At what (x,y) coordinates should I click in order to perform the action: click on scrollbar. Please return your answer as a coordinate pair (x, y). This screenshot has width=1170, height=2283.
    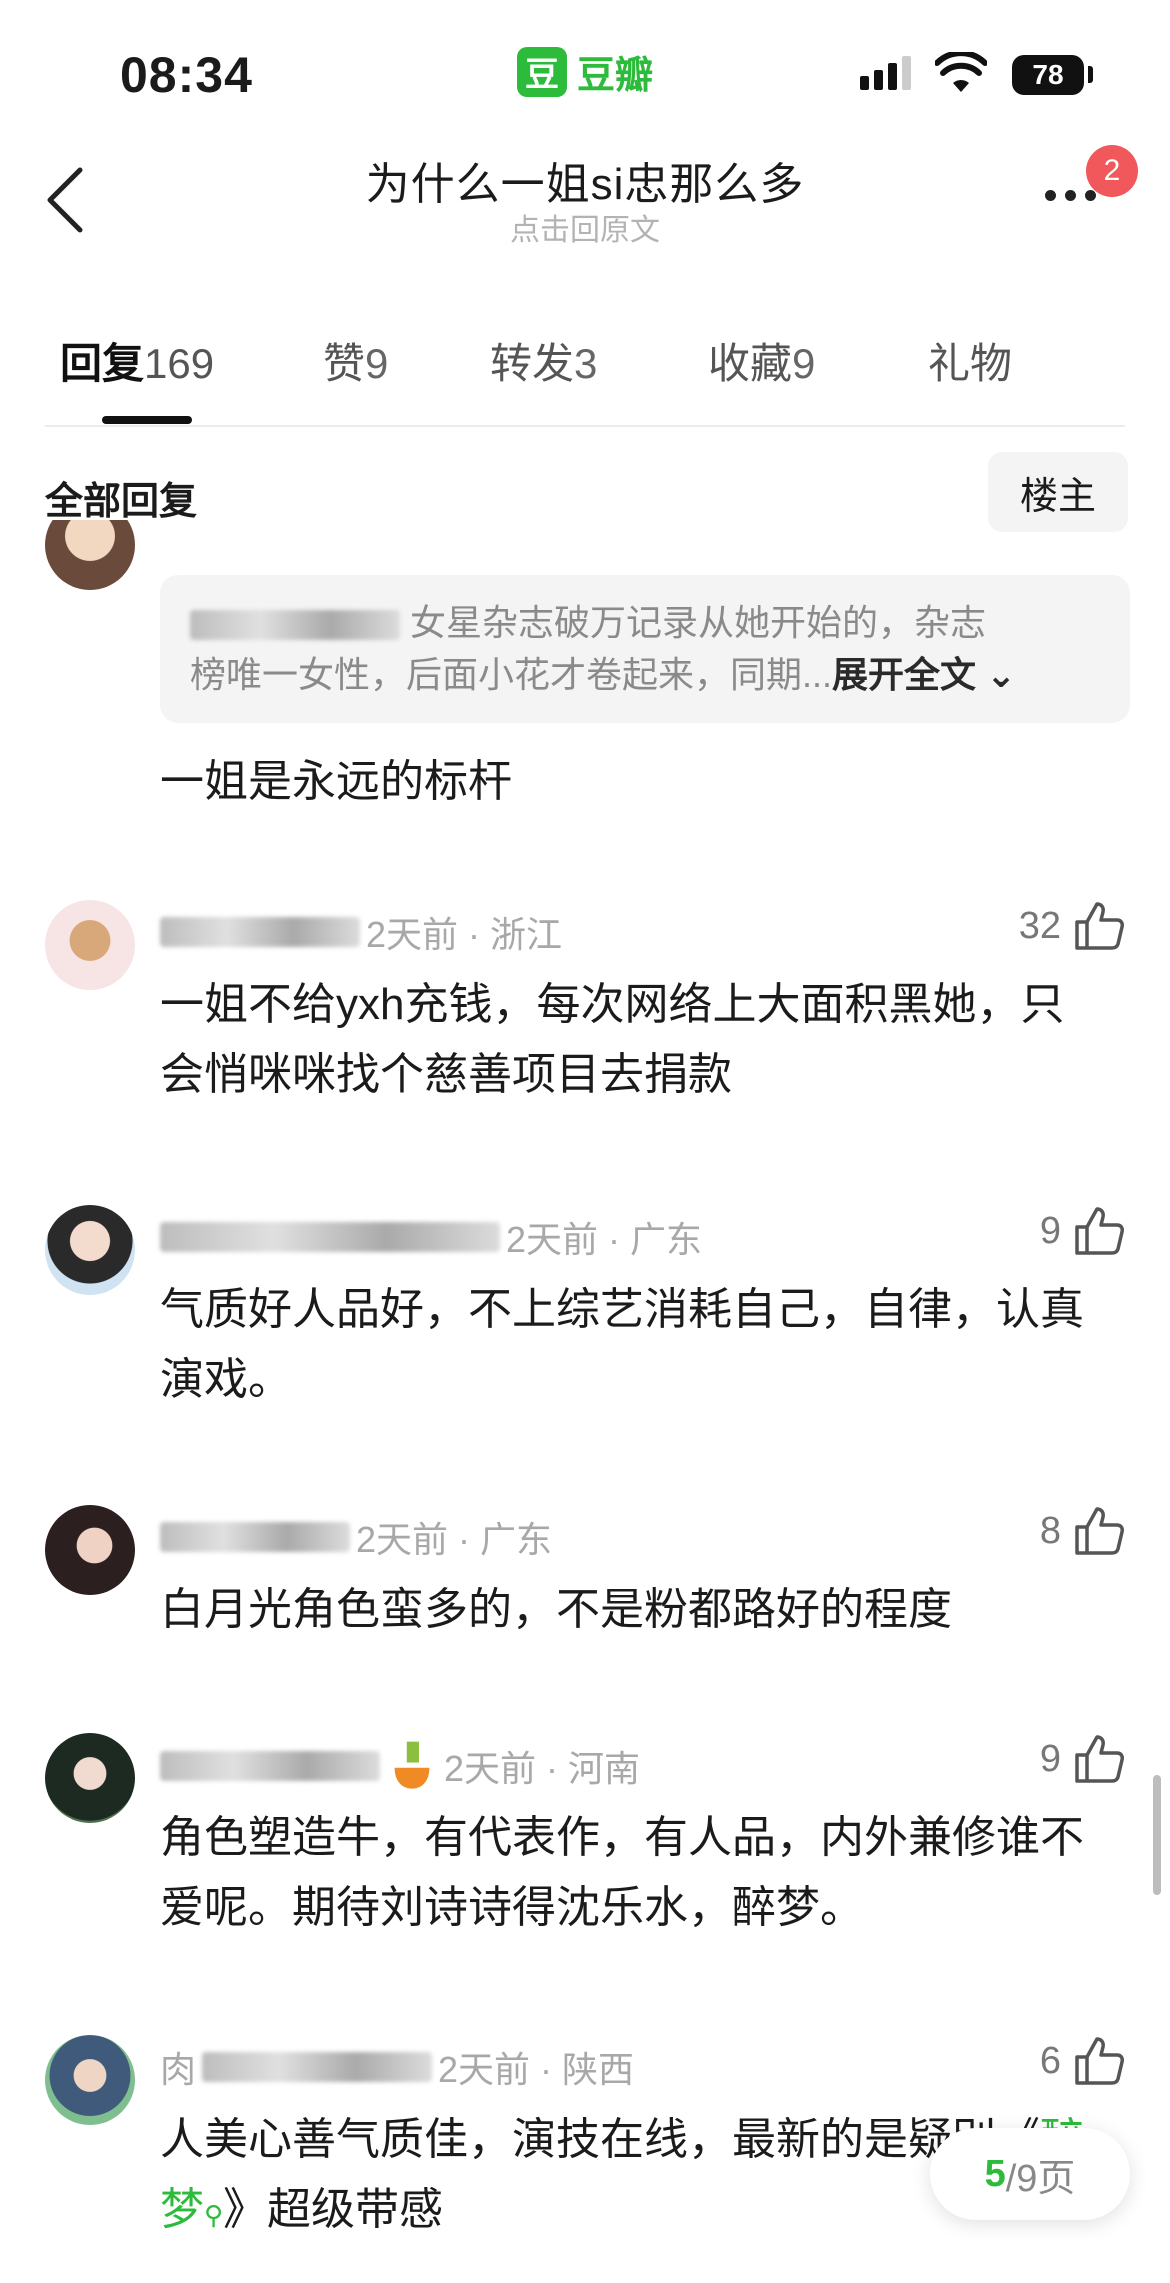
    Looking at the image, I should click on (1157, 1835).